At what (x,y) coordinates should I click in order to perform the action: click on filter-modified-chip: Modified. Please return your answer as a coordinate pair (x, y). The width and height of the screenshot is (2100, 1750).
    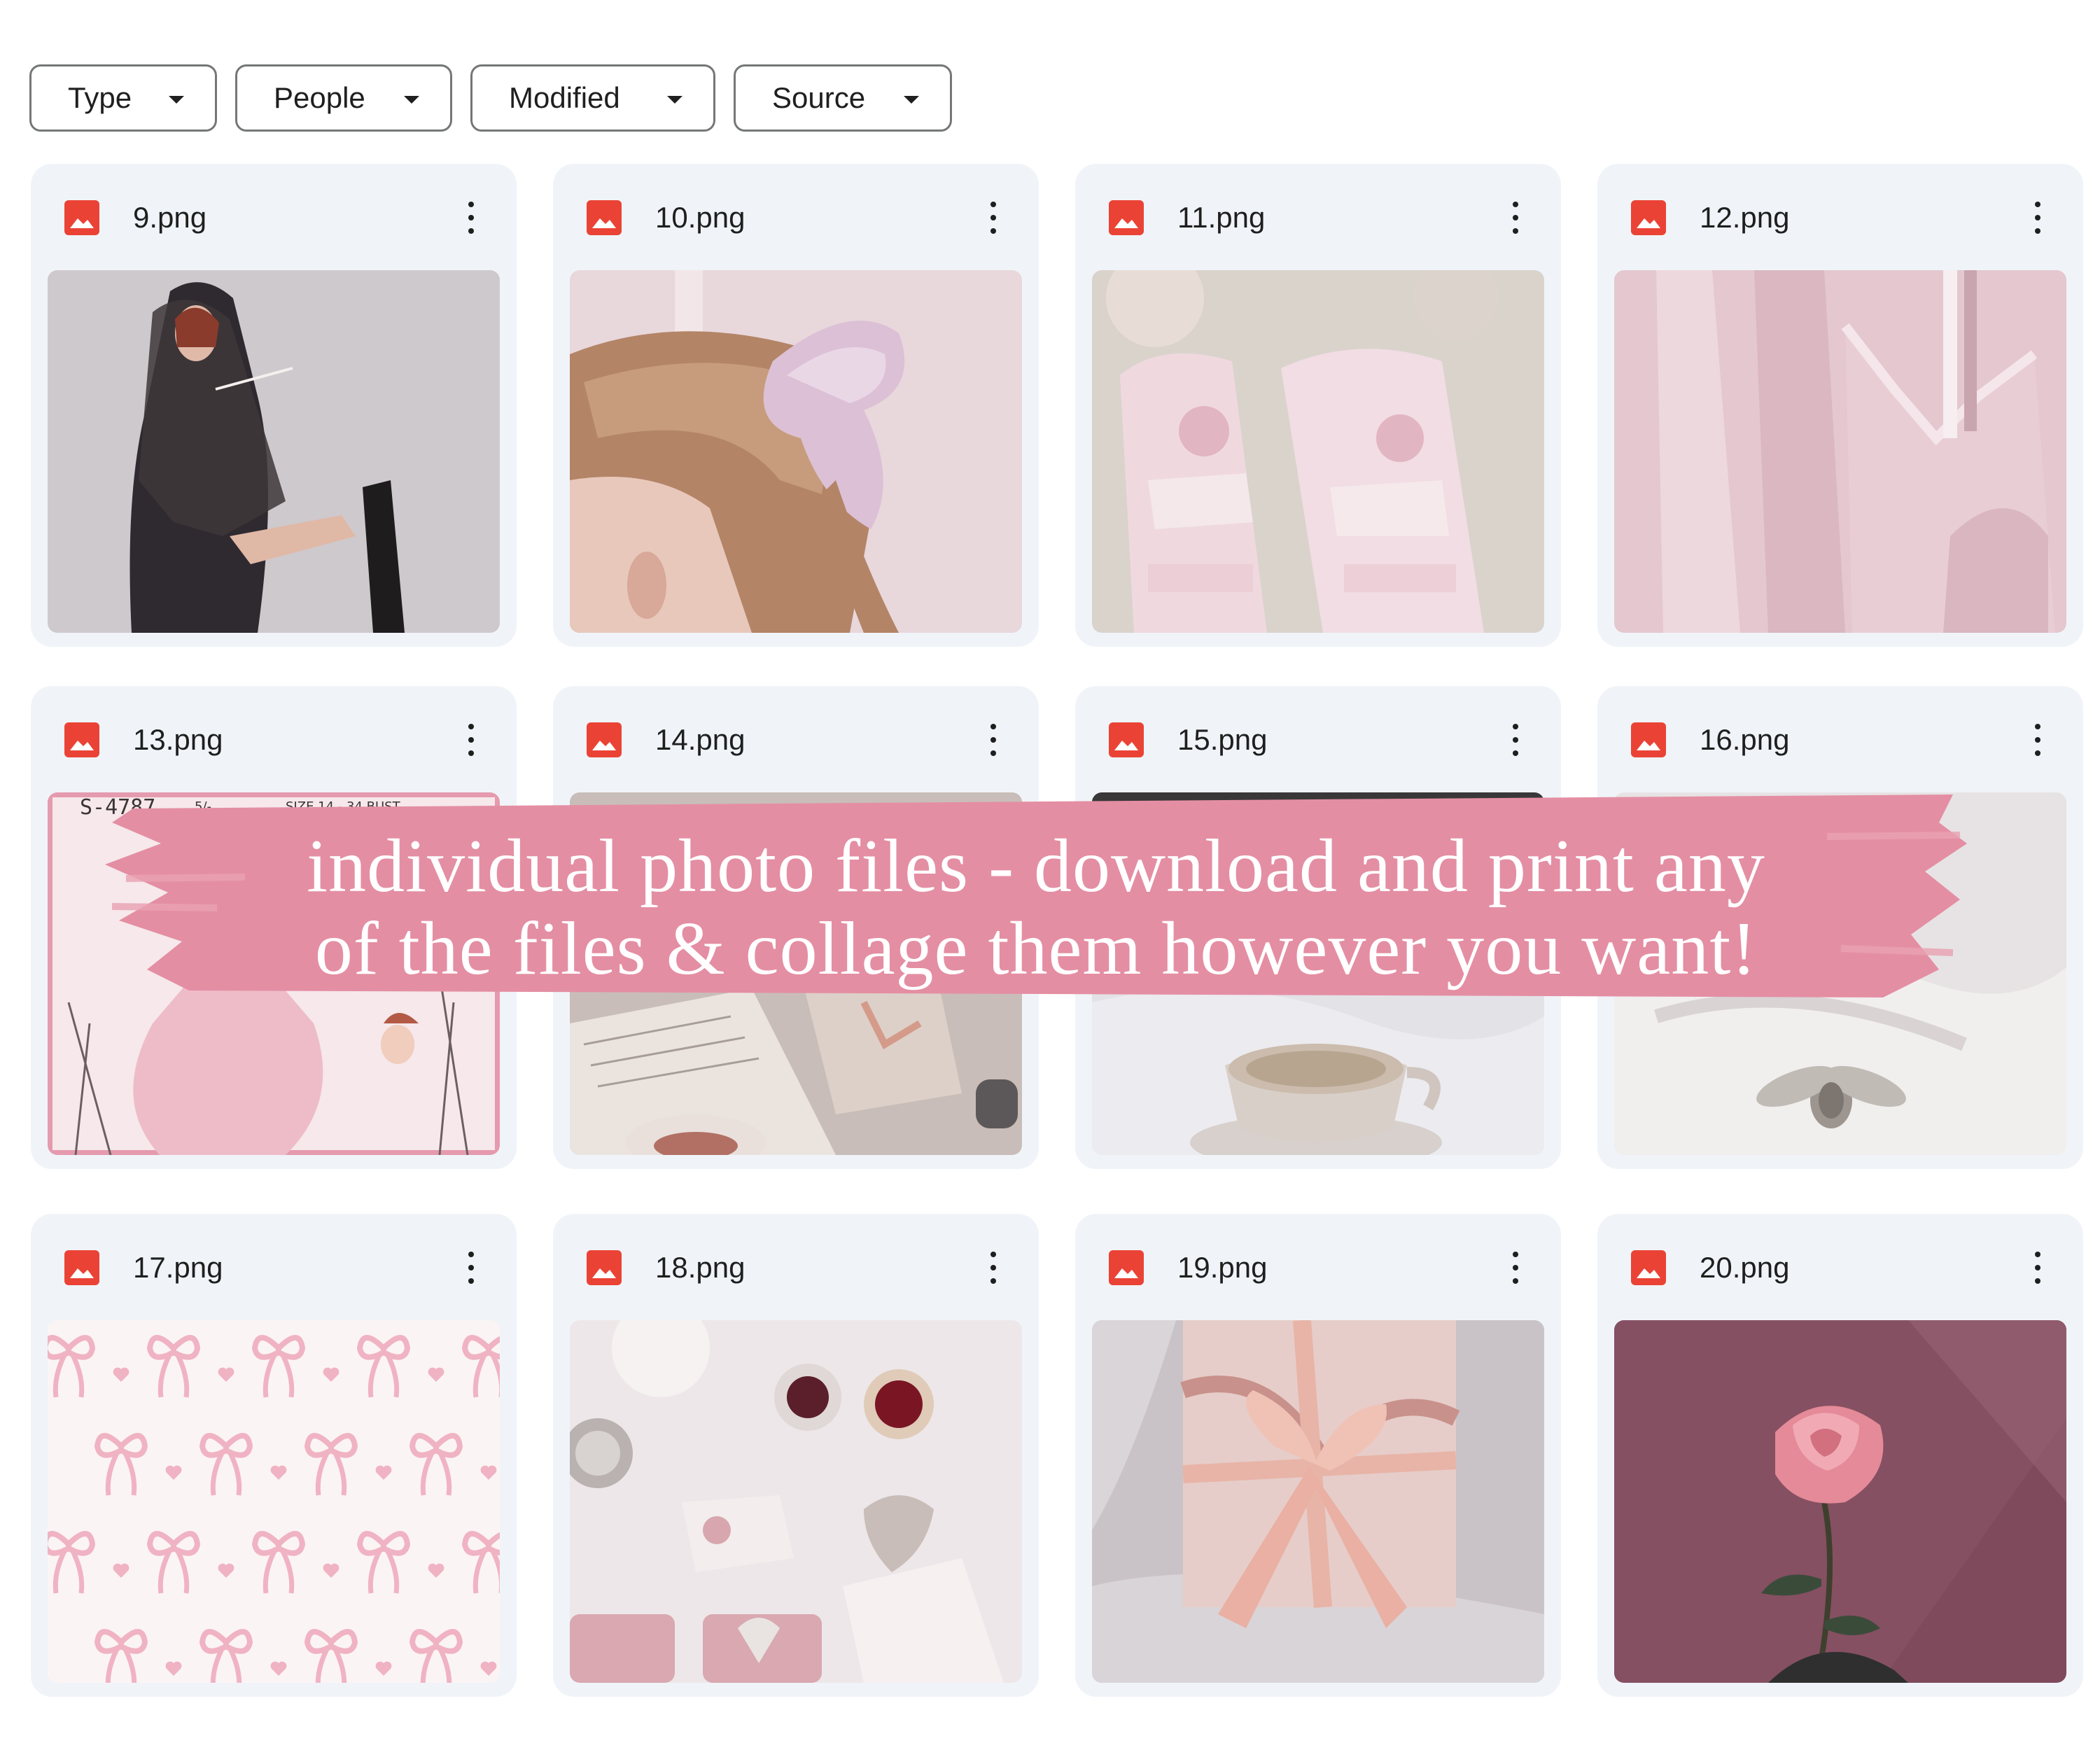
    Looking at the image, I should click on (592, 98).